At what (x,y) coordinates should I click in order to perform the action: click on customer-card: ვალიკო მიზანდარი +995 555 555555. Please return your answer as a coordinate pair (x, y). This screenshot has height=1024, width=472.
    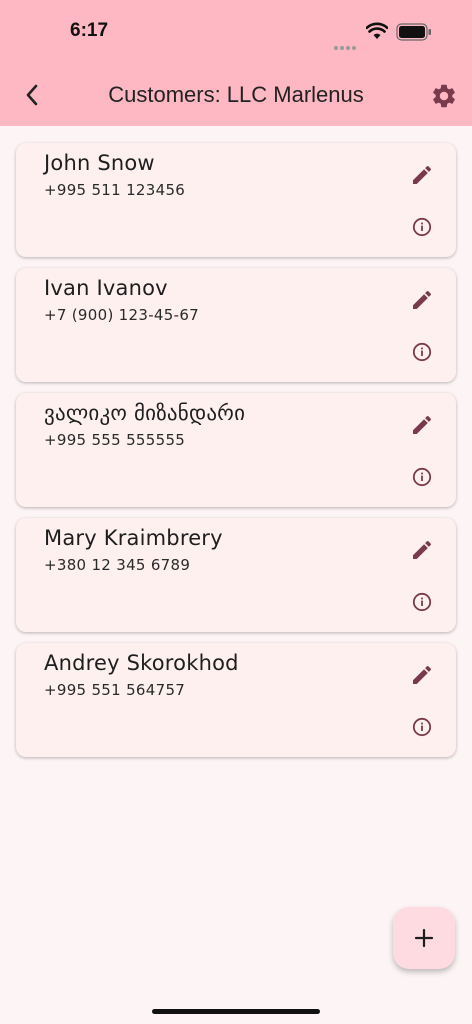
    Looking at the image, I should click on (236, 450).